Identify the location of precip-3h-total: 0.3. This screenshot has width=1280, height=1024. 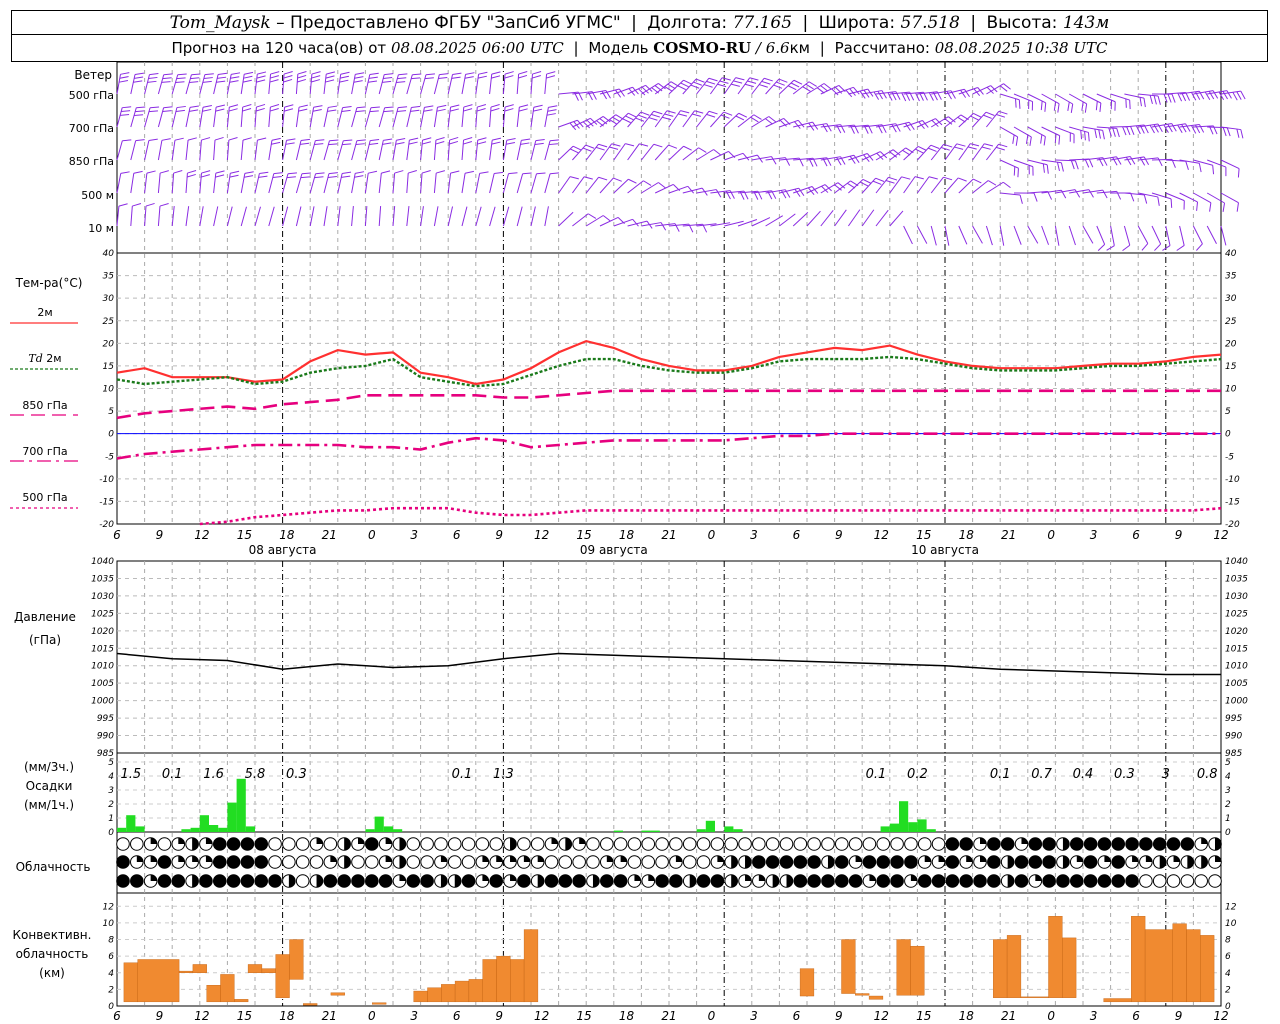
(296, 774).